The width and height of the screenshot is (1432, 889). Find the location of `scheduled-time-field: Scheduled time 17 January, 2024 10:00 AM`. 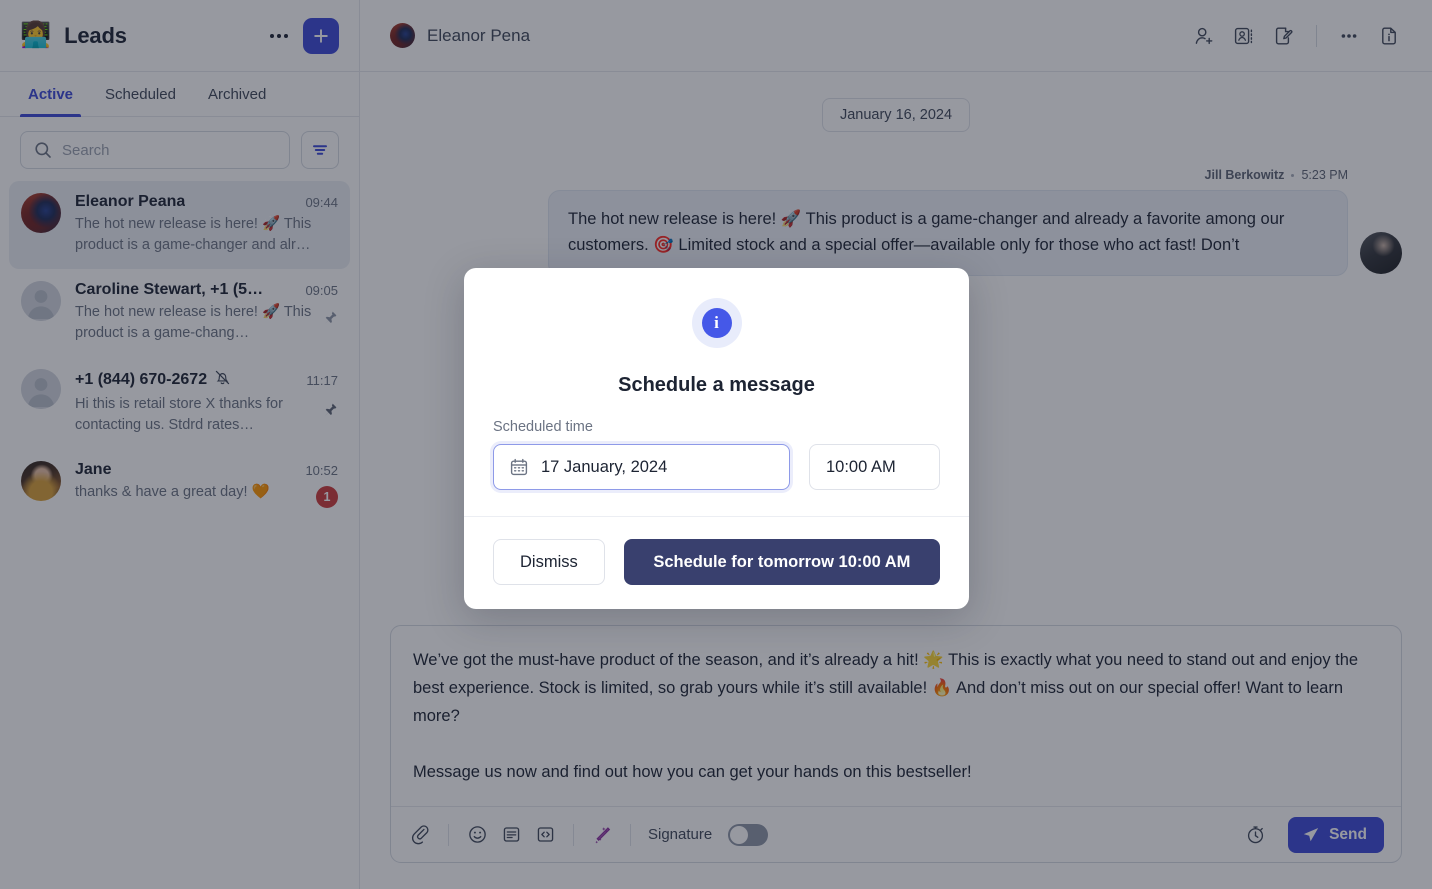

scheduled-time-field: Scheduled time 17 January, 2024 10:00 AM is located at coordinates (716, 443).